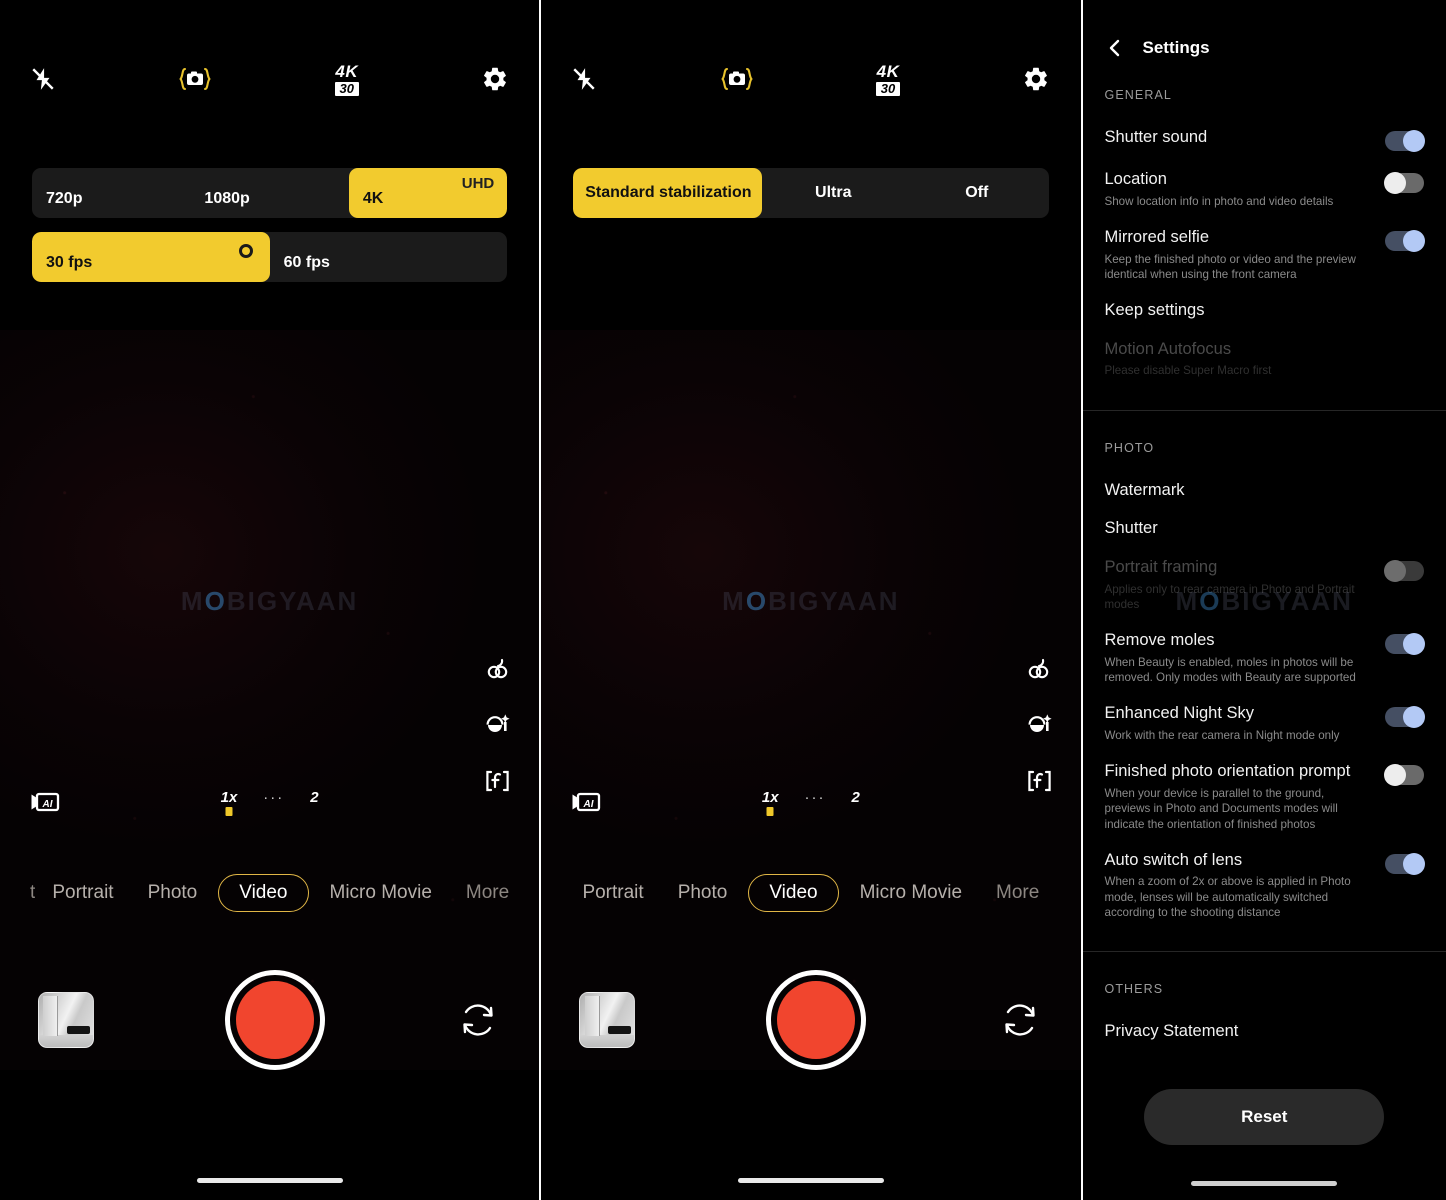 This screenshot has height=1200, width=1446. Describe the element at coordinates (389, 257) in the screenshot. I see `fps-option-60: 60 fps` at that location.